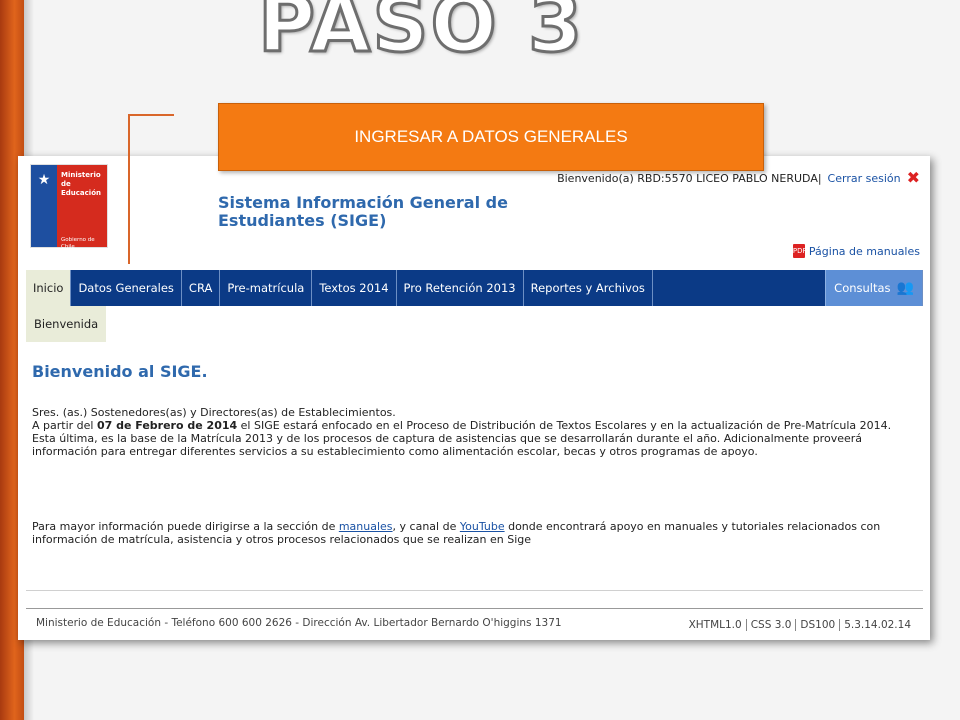  I want to click on pdf-icon: PDF, so click(799, 251).